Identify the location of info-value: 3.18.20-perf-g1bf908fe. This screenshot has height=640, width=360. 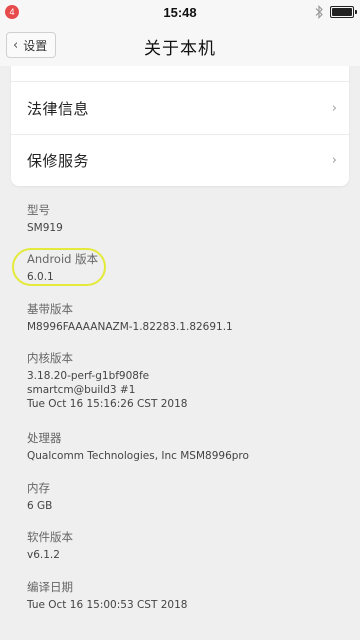
(88, 376).